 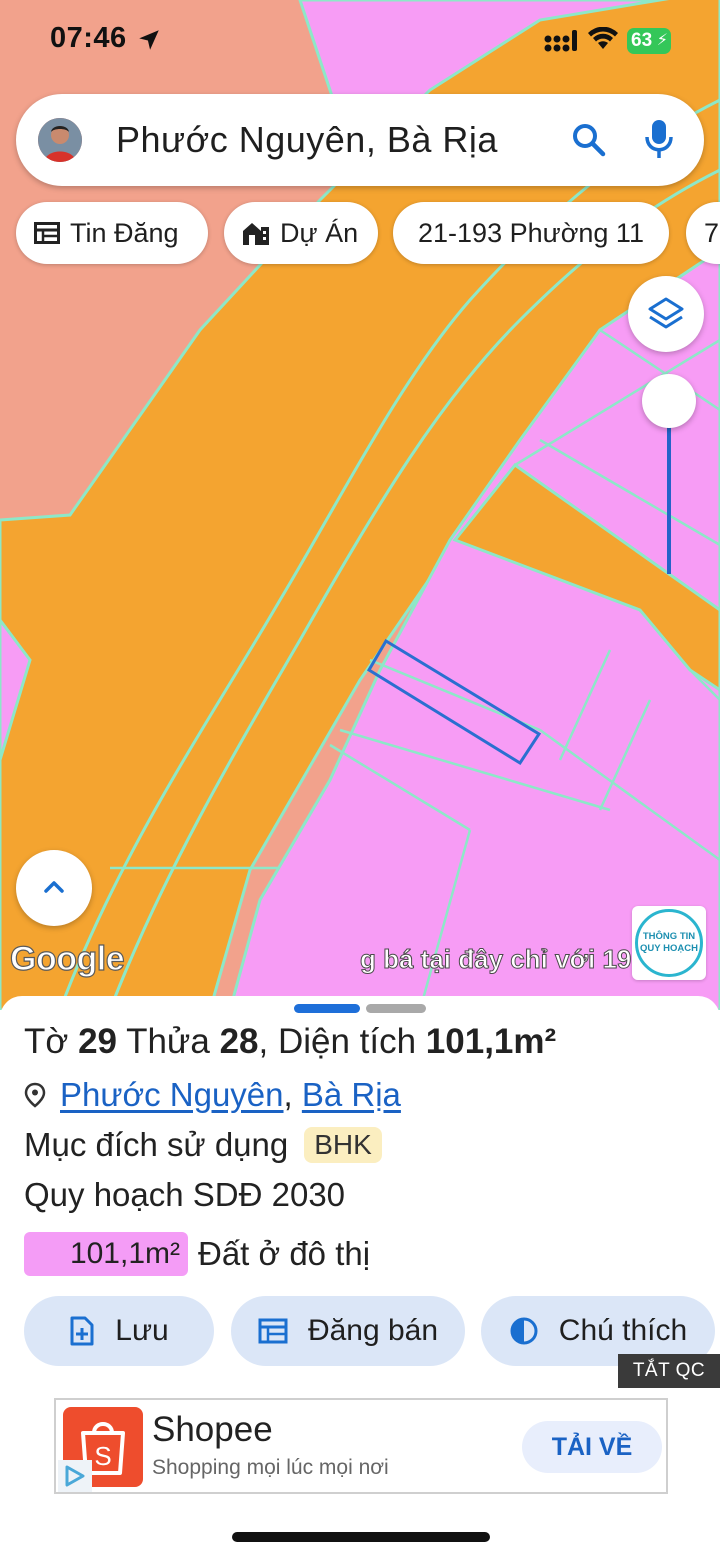 I want to click on status-bar: 07:46 63 ⚡, so click(x=360, y=42).